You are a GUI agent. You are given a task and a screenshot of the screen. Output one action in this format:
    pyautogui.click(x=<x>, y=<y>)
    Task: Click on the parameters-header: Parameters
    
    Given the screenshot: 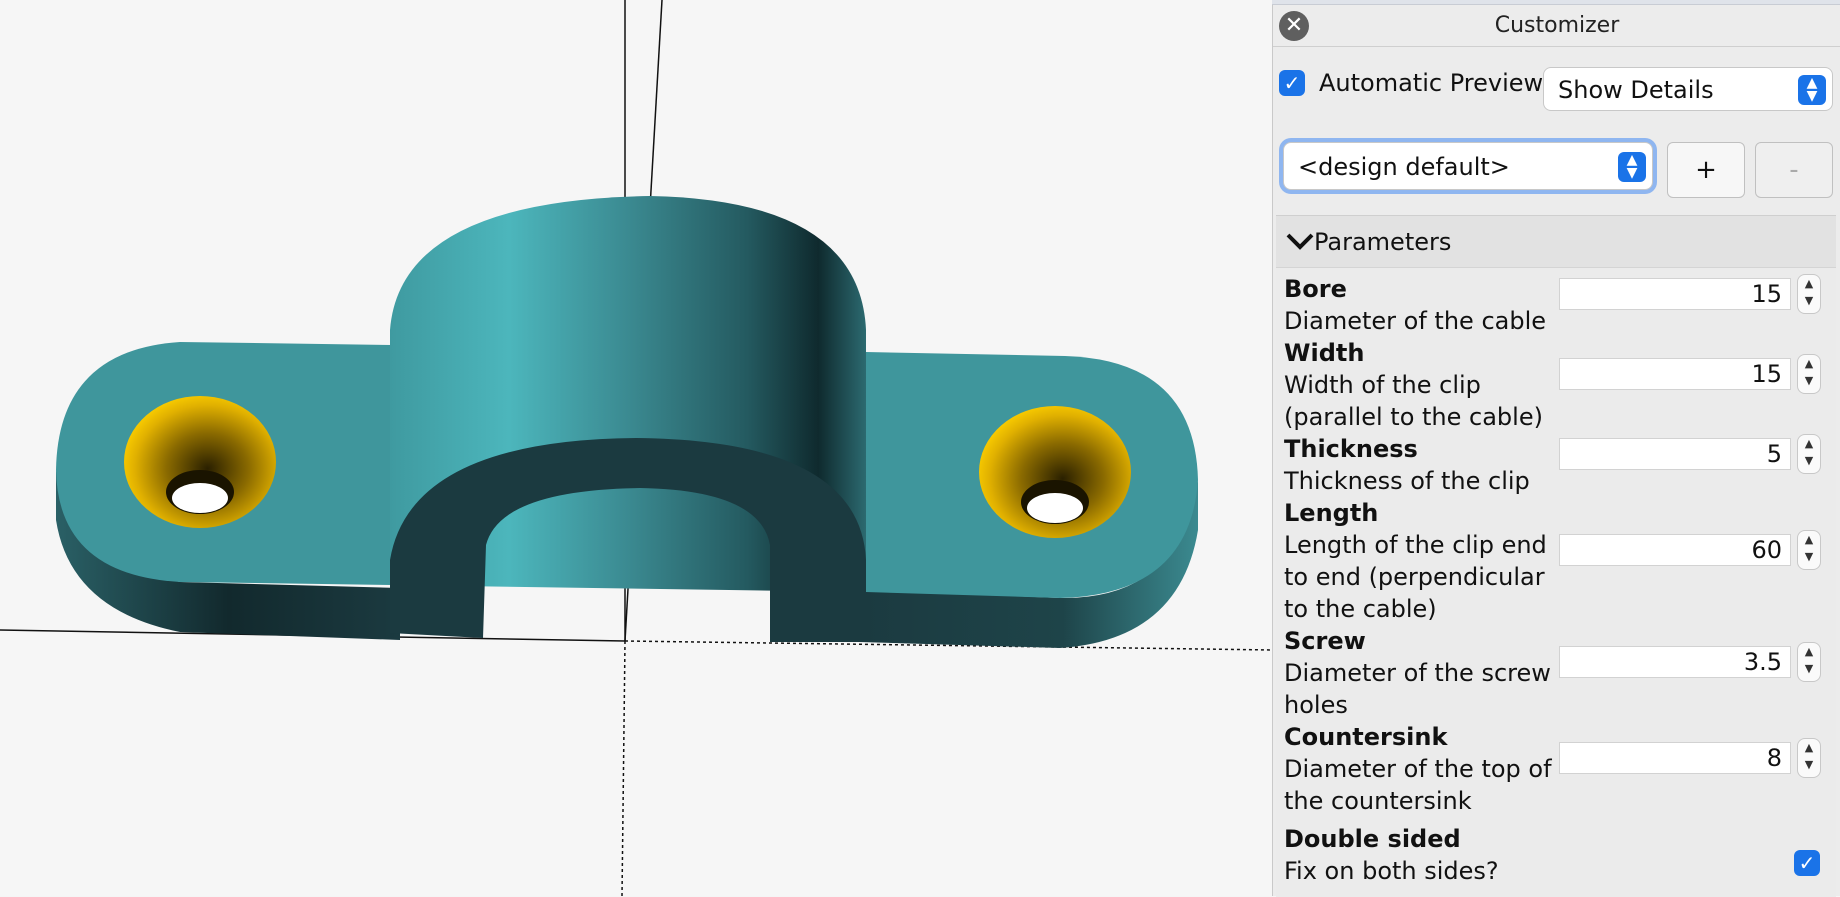 What is the action you would take?
    pyautogui.click(x=1556, y=242)
    